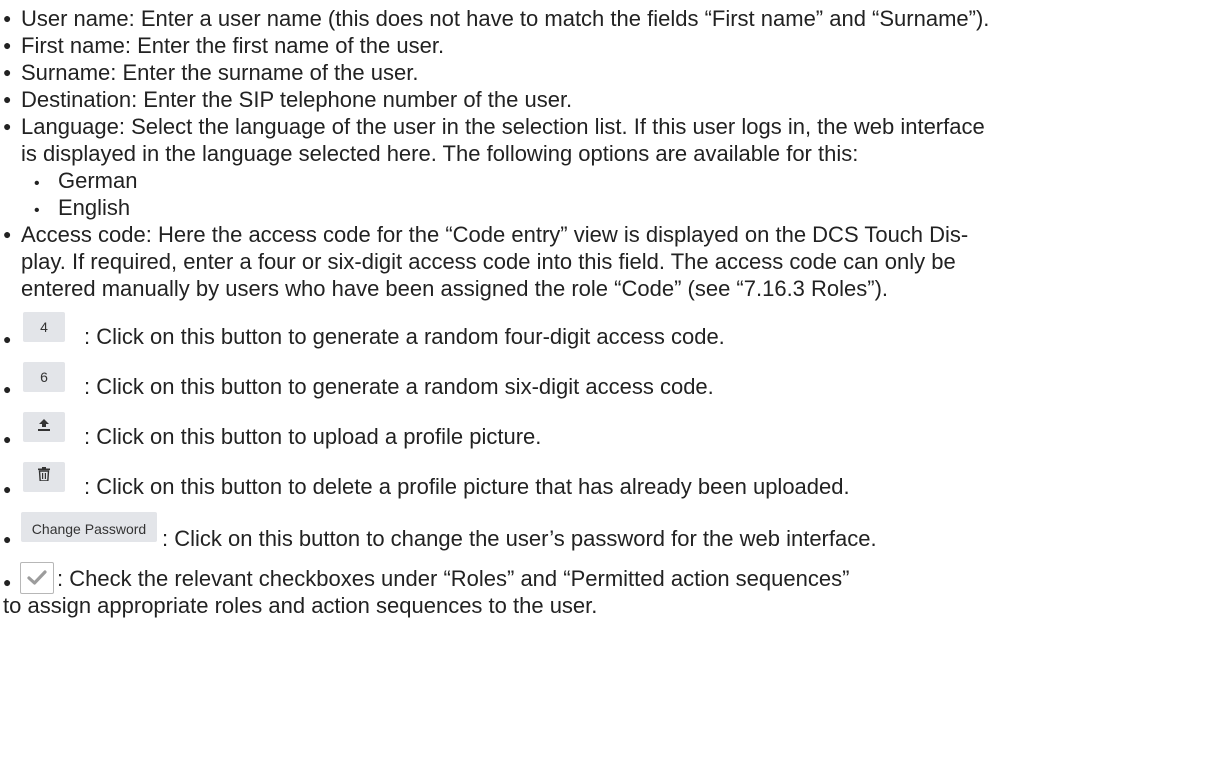 The image size is (1220, 771). I want to click on upload-icon, so click(44, 425).